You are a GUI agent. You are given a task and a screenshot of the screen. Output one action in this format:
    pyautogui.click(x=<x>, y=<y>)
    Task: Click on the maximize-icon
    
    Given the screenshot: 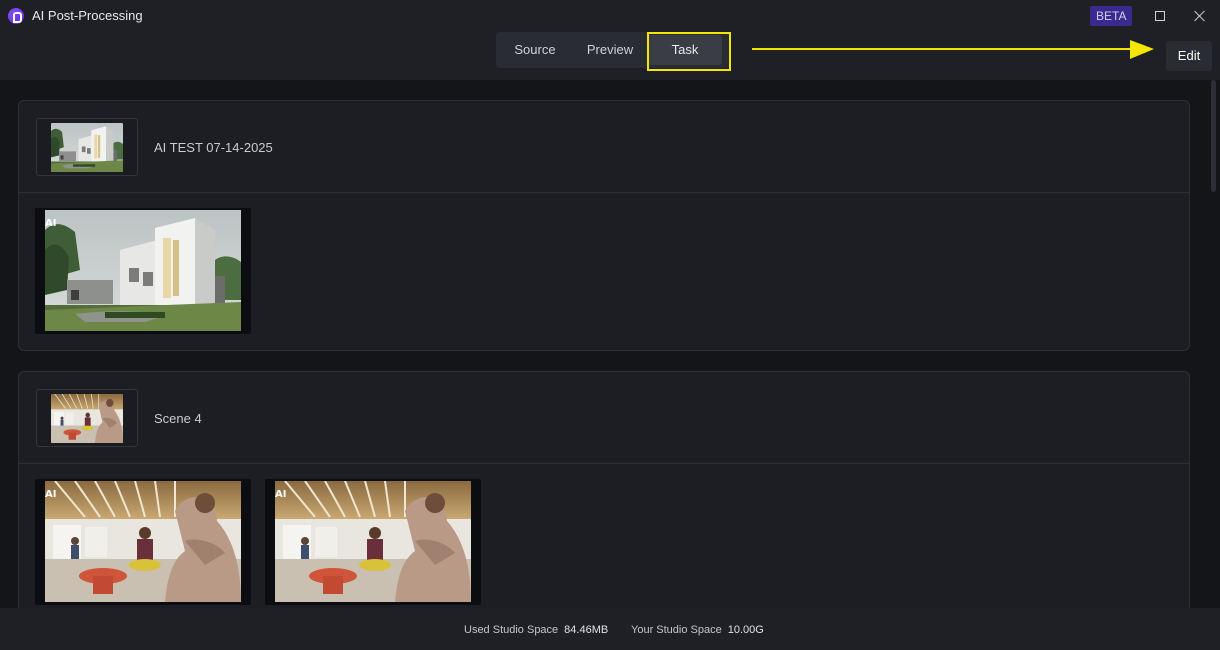 What is the action you would take?
    pyautogui.click(x=1160, y=16)
    